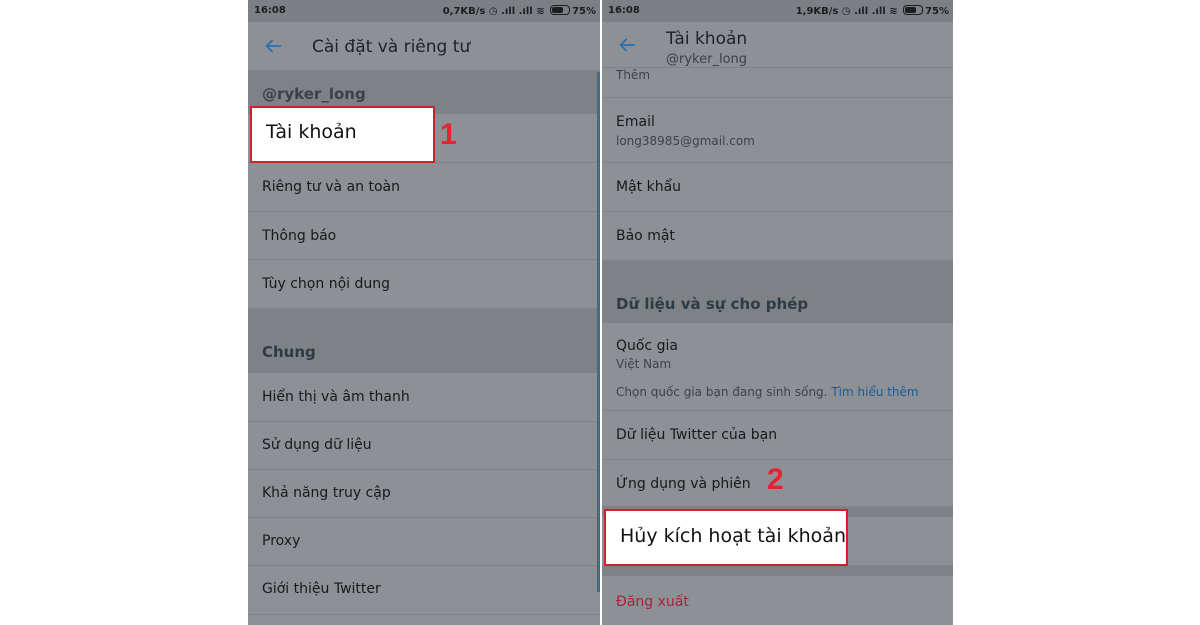  I want to click on section-general-header: Chung, so click(424, 341).